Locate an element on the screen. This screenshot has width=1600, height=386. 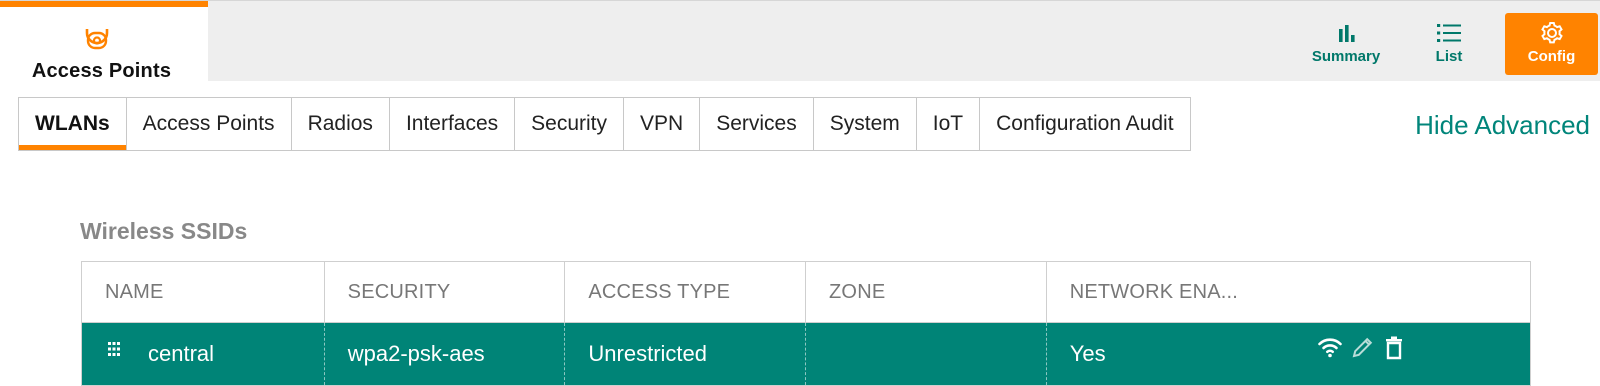
summary-nav-label: Summary is located at coordinates (1346, 56).